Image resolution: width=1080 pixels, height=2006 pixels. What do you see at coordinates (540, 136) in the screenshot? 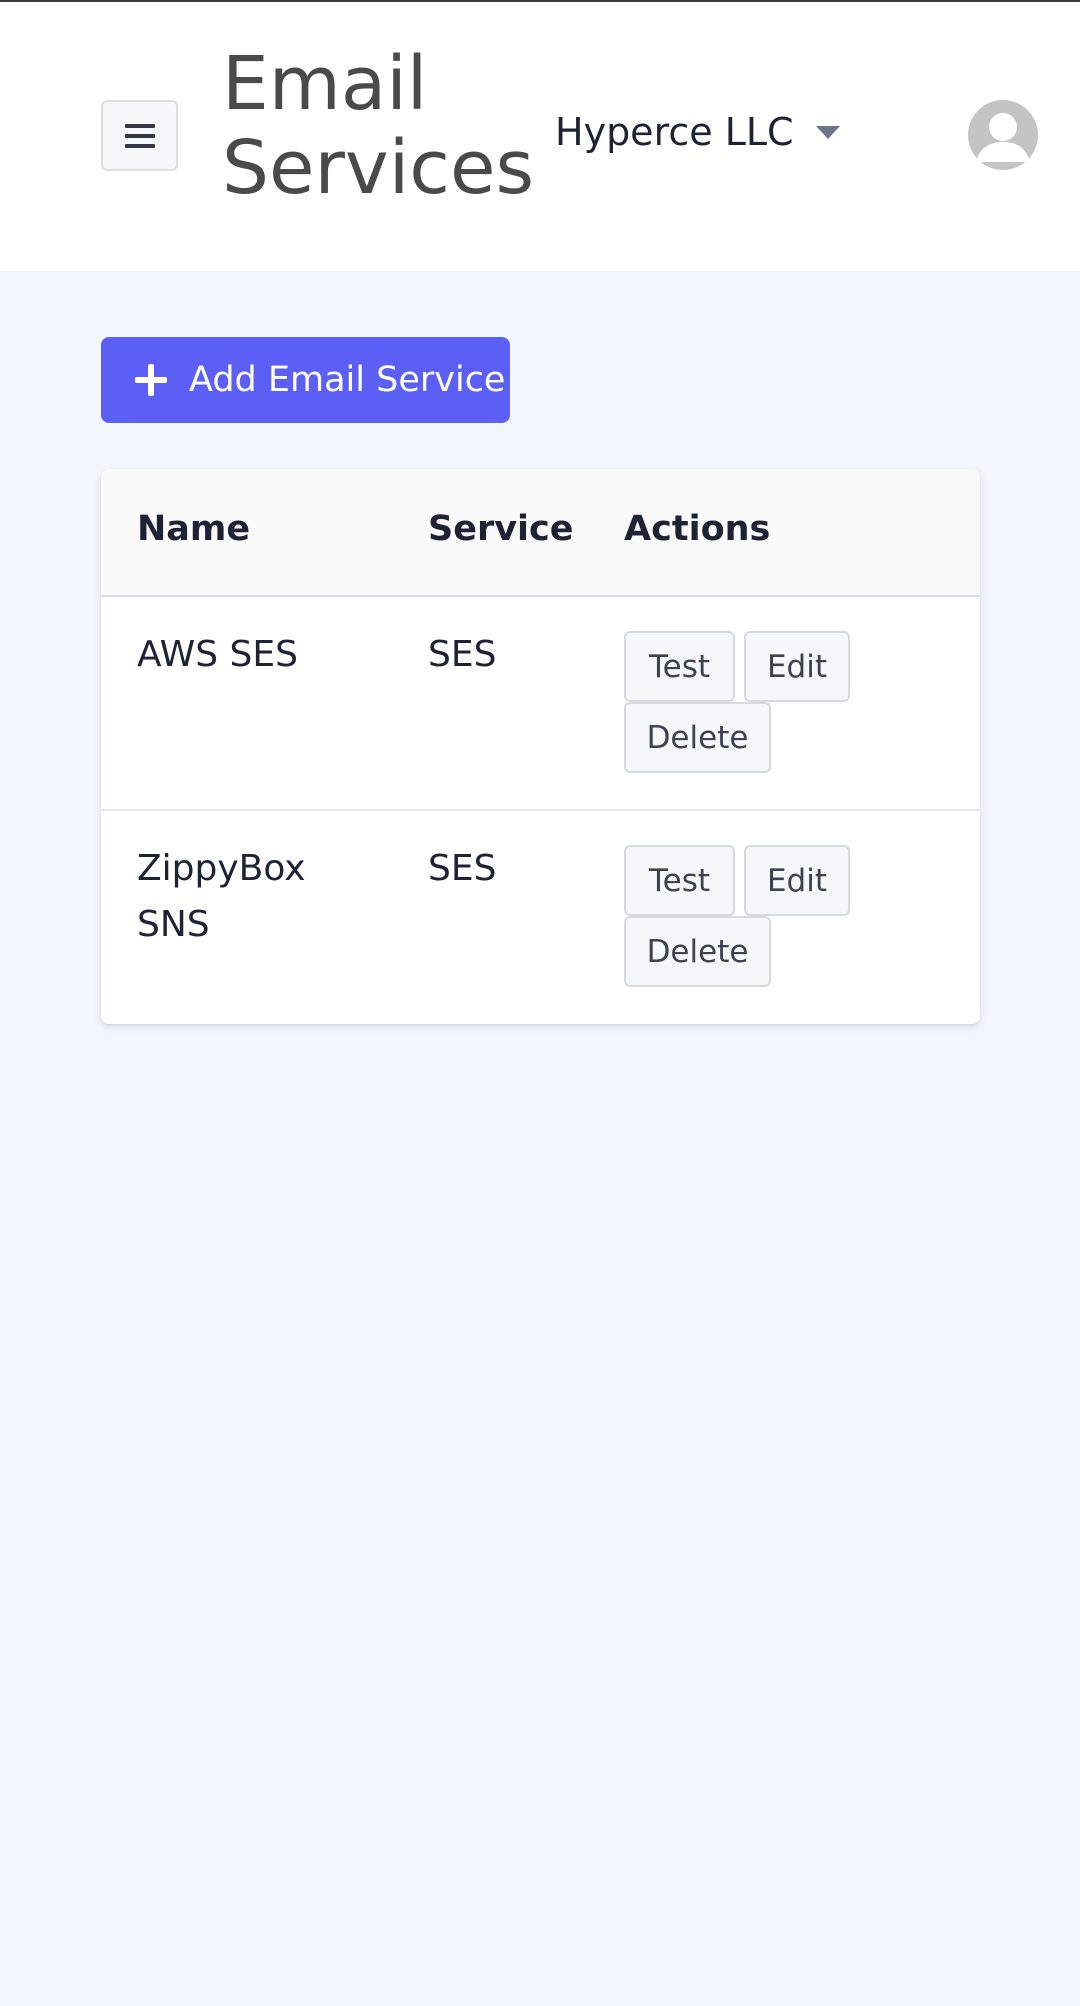
I see `app-header: Email Services Hyperce LLC` at bounding box center [540, 136].